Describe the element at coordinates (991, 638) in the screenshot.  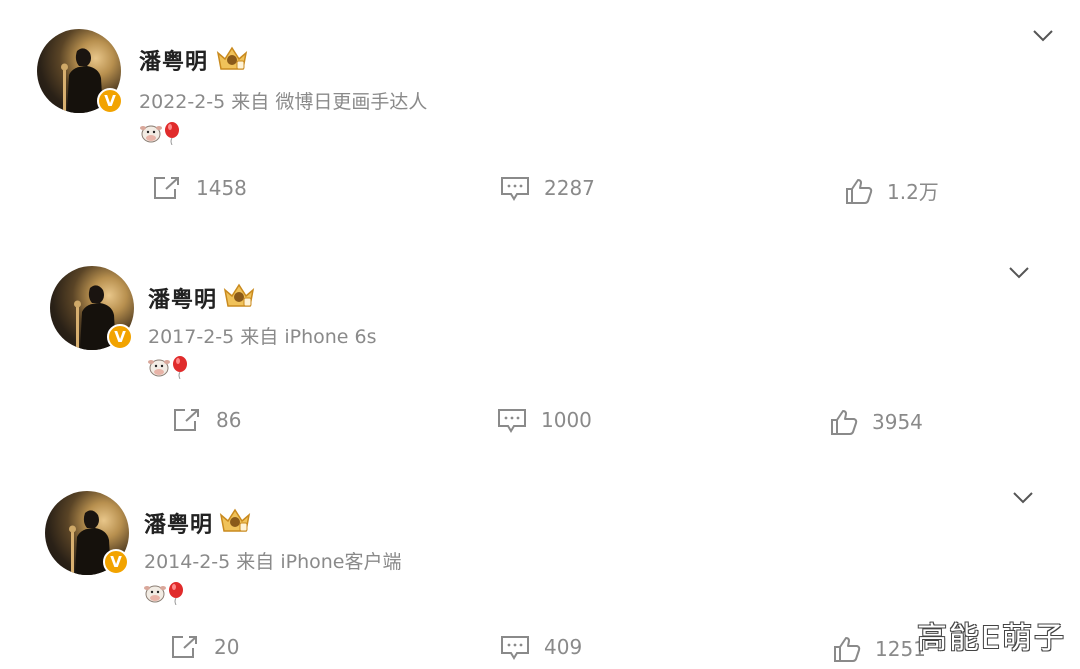
I see `watermark: 高能E萌子` at that location.